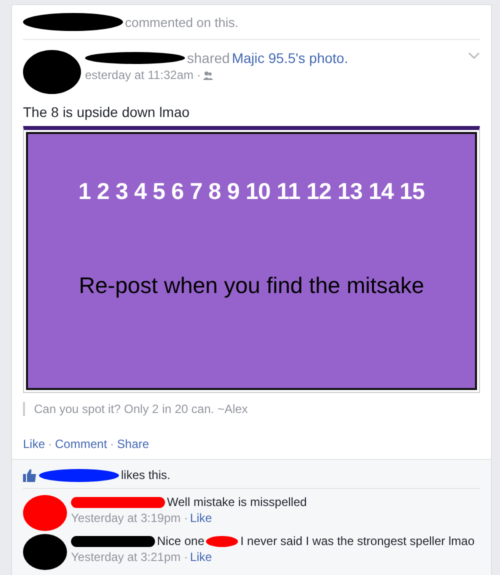  What do you see at coordinates (129, 557) in the screenshot?
I see `comment-time: Yesterday at 3:21pm ·` at bounding box center [129, 557].